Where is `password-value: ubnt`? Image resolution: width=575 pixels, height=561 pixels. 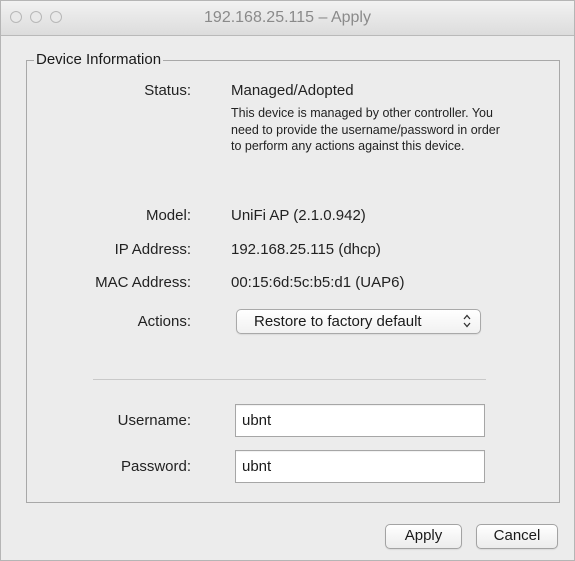 password-value: ubnt is located at coordinates (257, 466).